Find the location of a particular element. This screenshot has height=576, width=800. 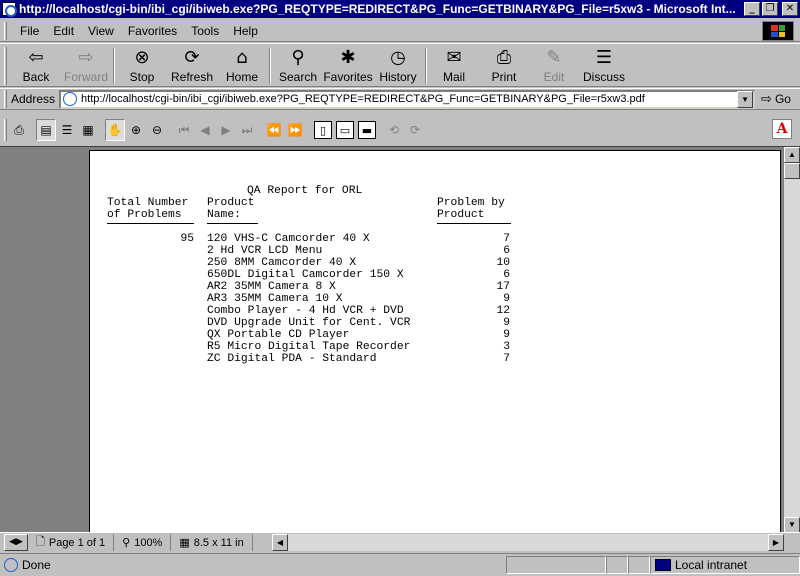

zoom-out-icon: ⊖ is located at coordinates (157, 130).